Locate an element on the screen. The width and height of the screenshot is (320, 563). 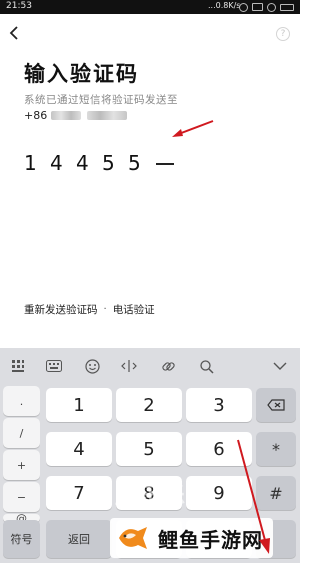
help-icon: ? is located at coordinates (283, 34).